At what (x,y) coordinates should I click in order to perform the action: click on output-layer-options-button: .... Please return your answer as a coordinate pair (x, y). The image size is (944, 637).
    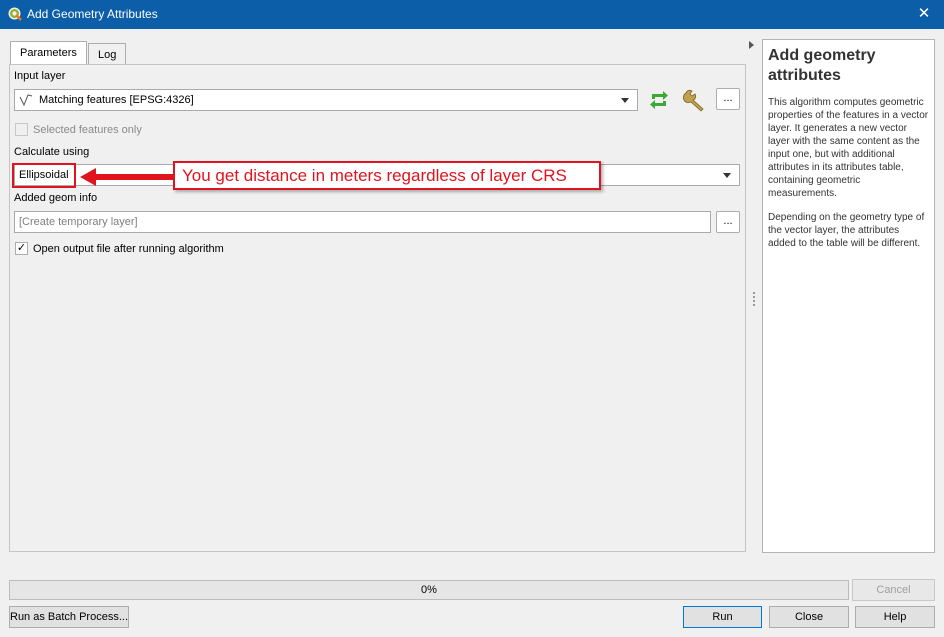
    Looking at the image, I should click on (728, 222).